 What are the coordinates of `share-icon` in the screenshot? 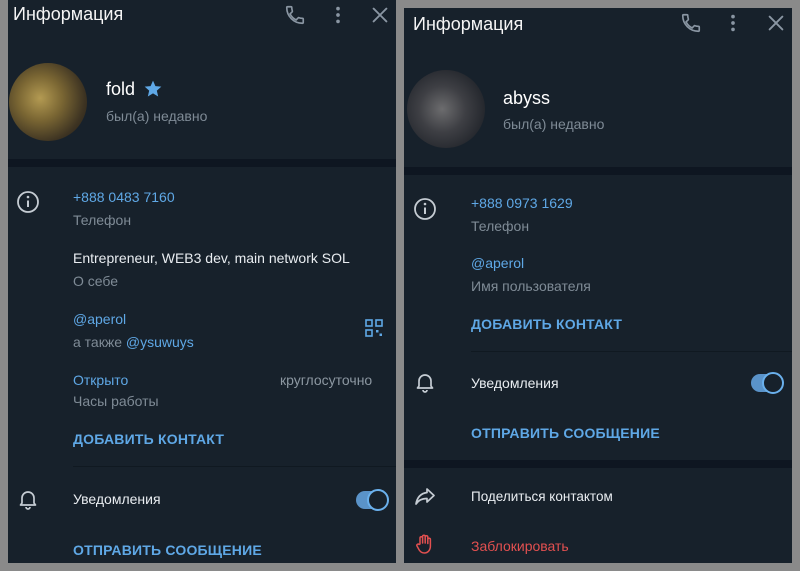 It's located at (425, 496).